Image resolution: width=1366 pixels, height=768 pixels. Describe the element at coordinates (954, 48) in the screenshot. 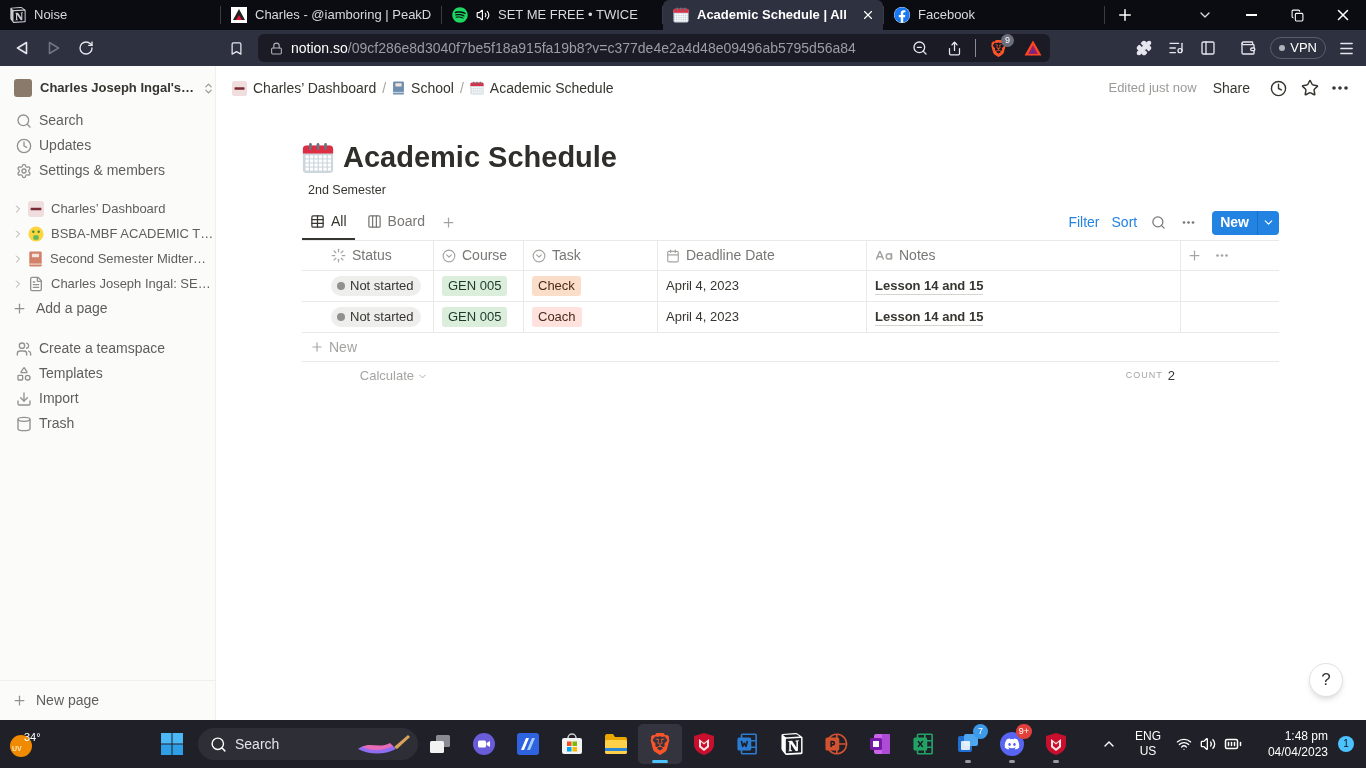

I see `share-icon` at that location.